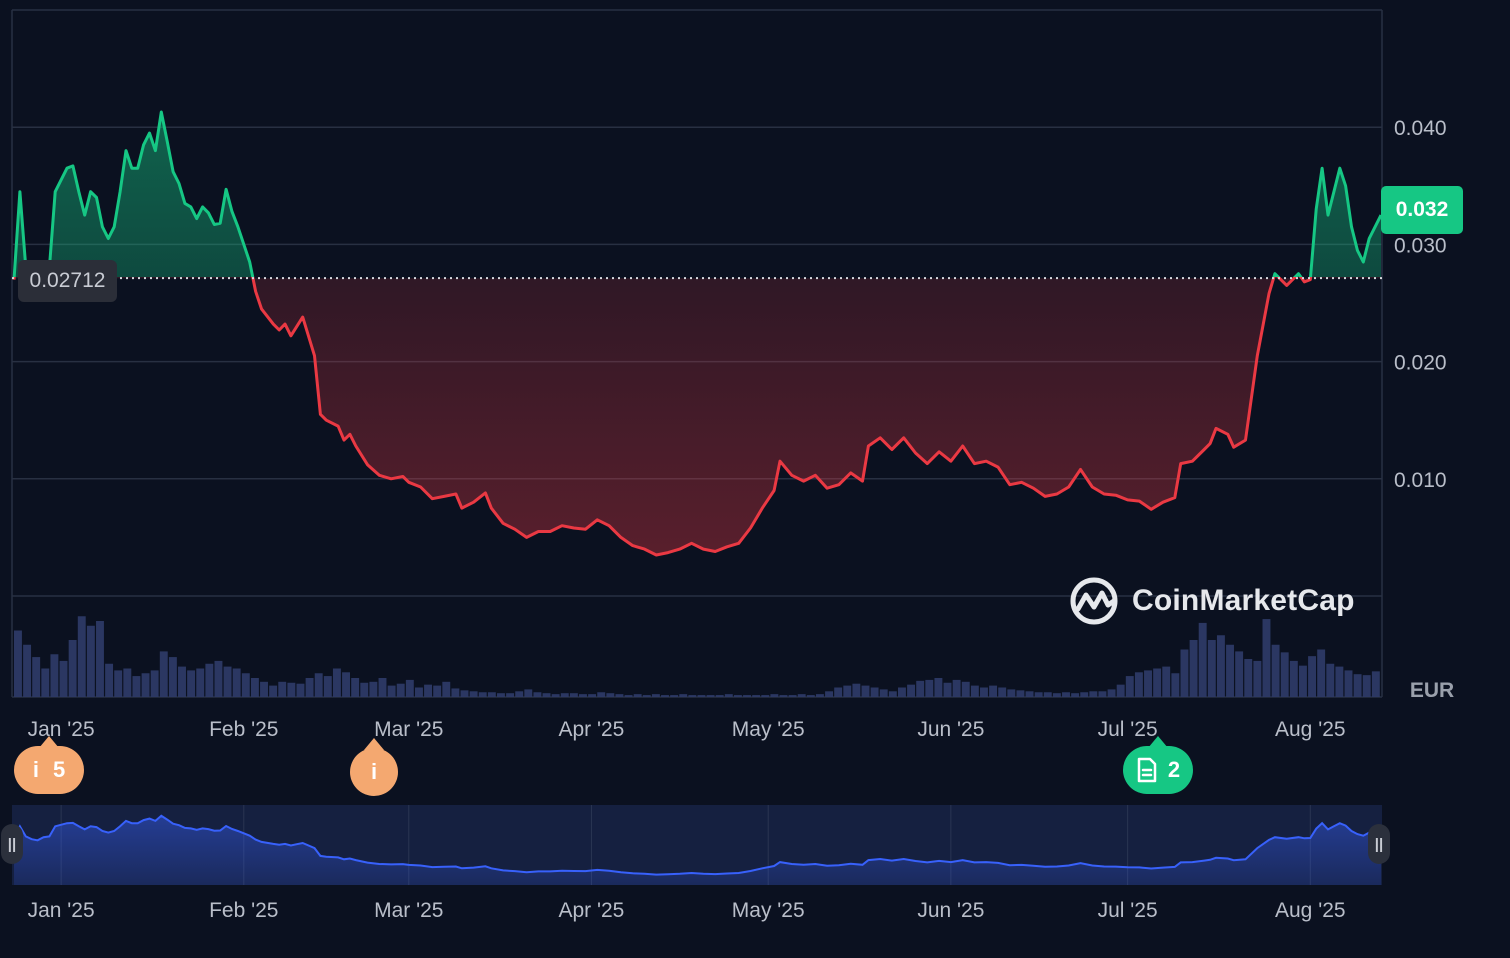 This screenshot has width=1510, height=958. I want to click on navigator-handle-left: ||, so click(12, 844).